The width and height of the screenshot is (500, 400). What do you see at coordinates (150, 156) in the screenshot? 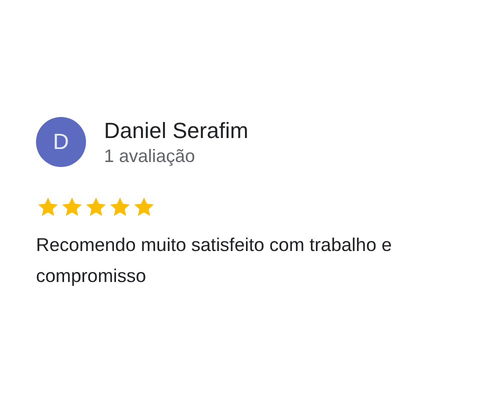
I see `review-count: 1 avaliação` at bounding box center [150, 156].